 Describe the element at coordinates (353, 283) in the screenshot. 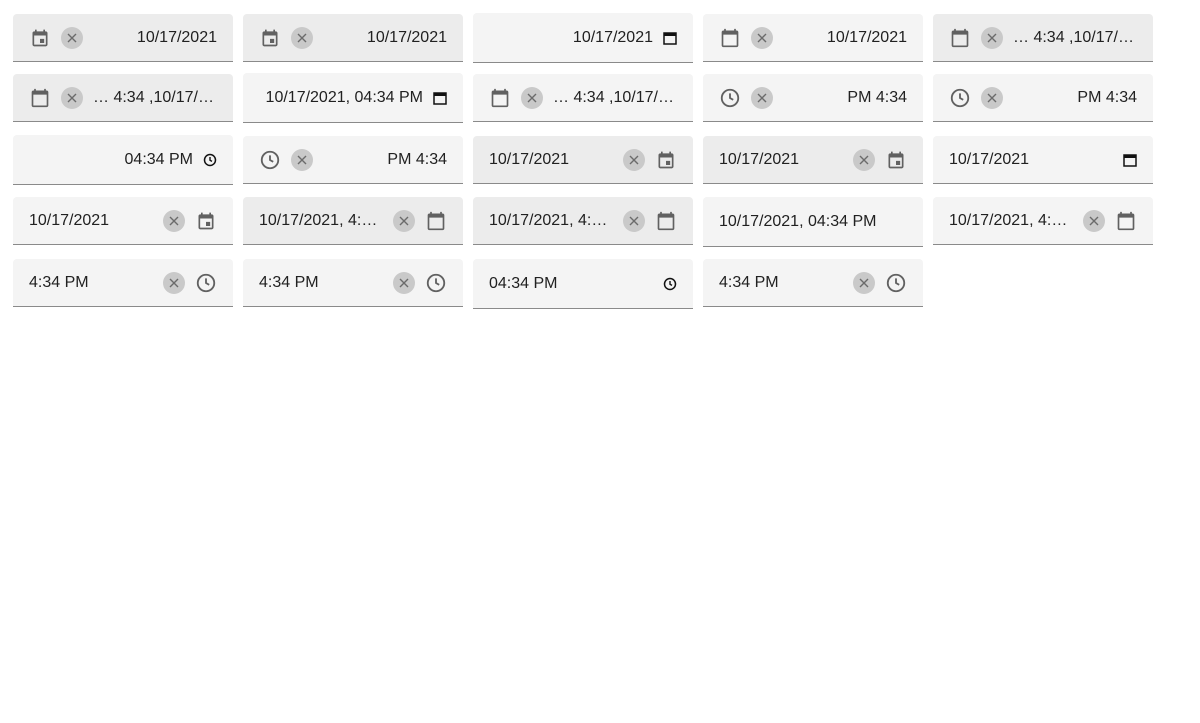

I see `time-field-r5c2: 4:34 PM` at that location.